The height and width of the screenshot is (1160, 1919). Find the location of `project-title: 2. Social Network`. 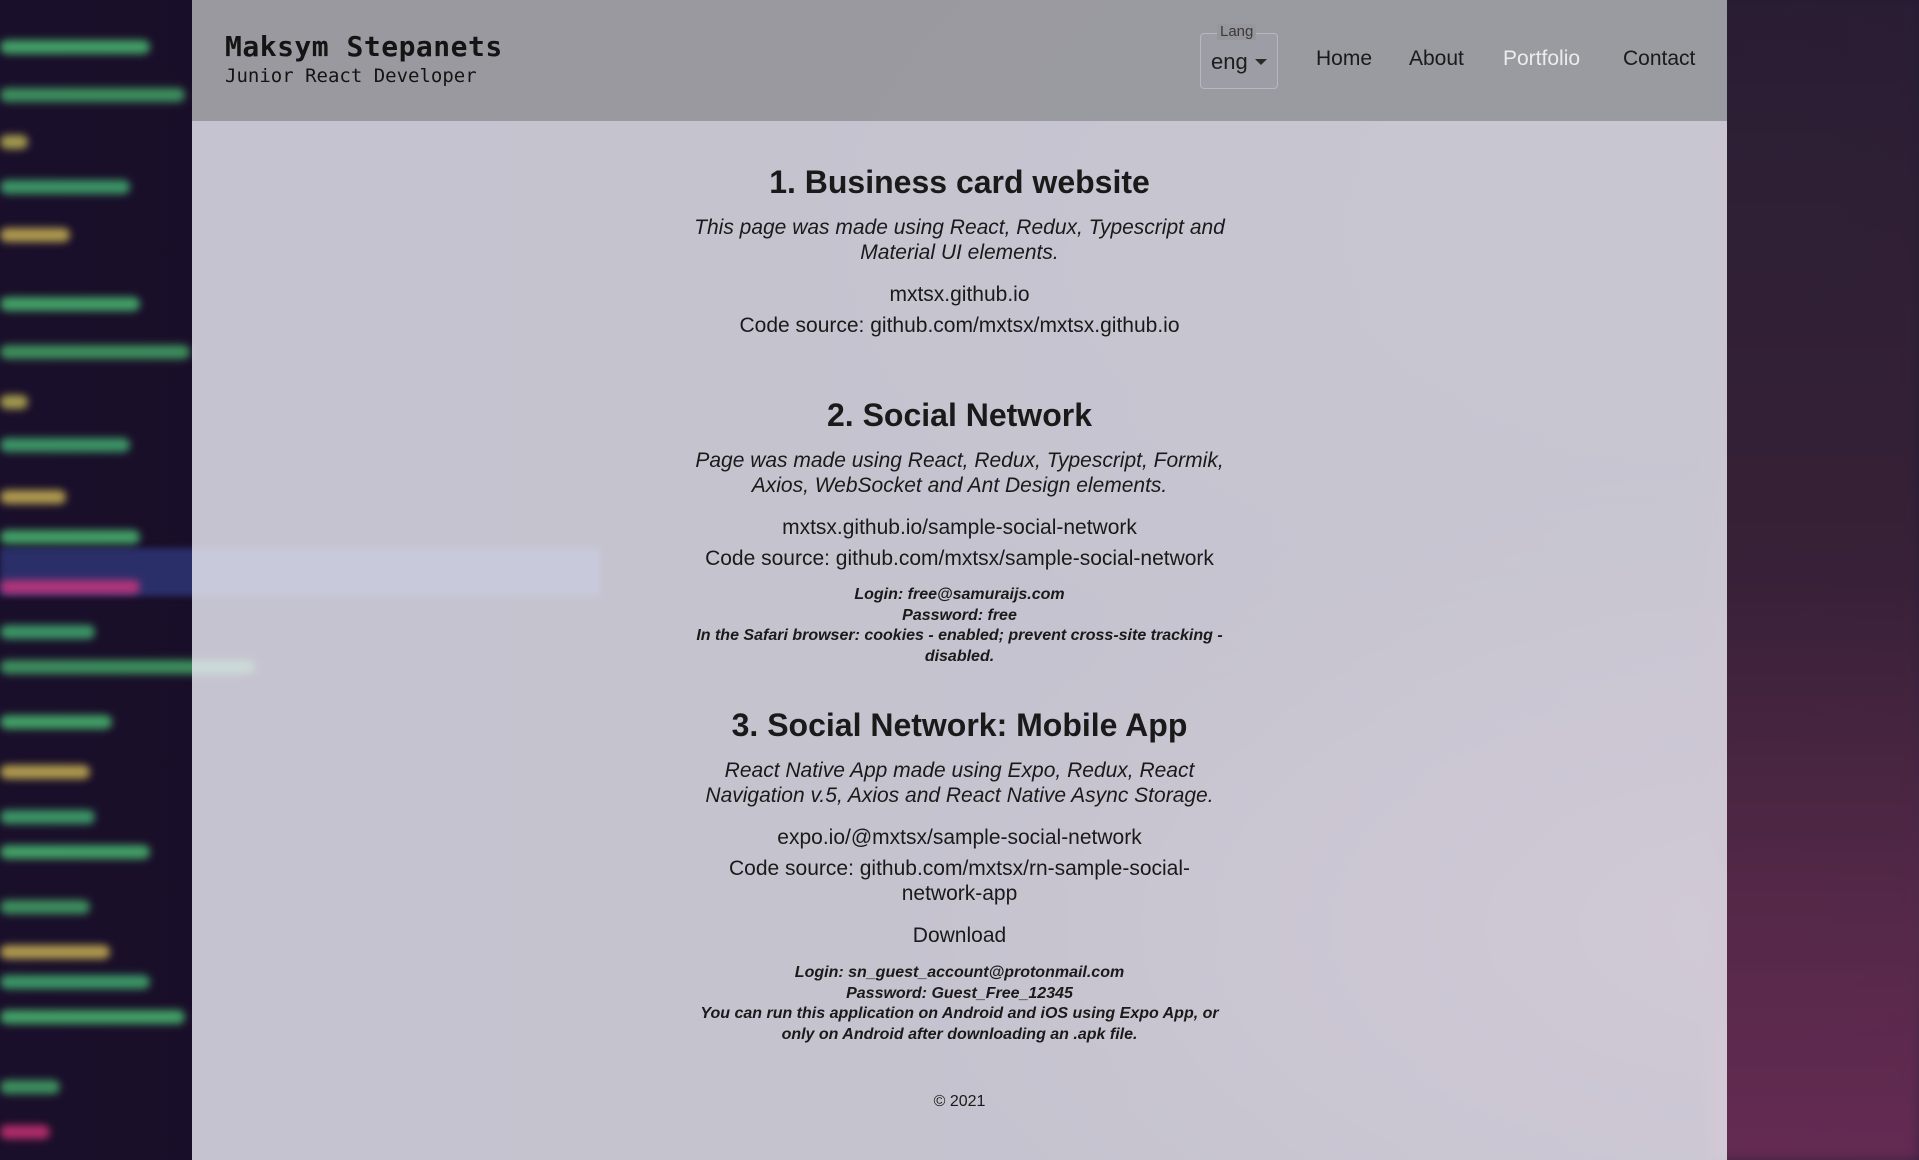

project-title: 2. Social Network is located at coordinates (959, 415).